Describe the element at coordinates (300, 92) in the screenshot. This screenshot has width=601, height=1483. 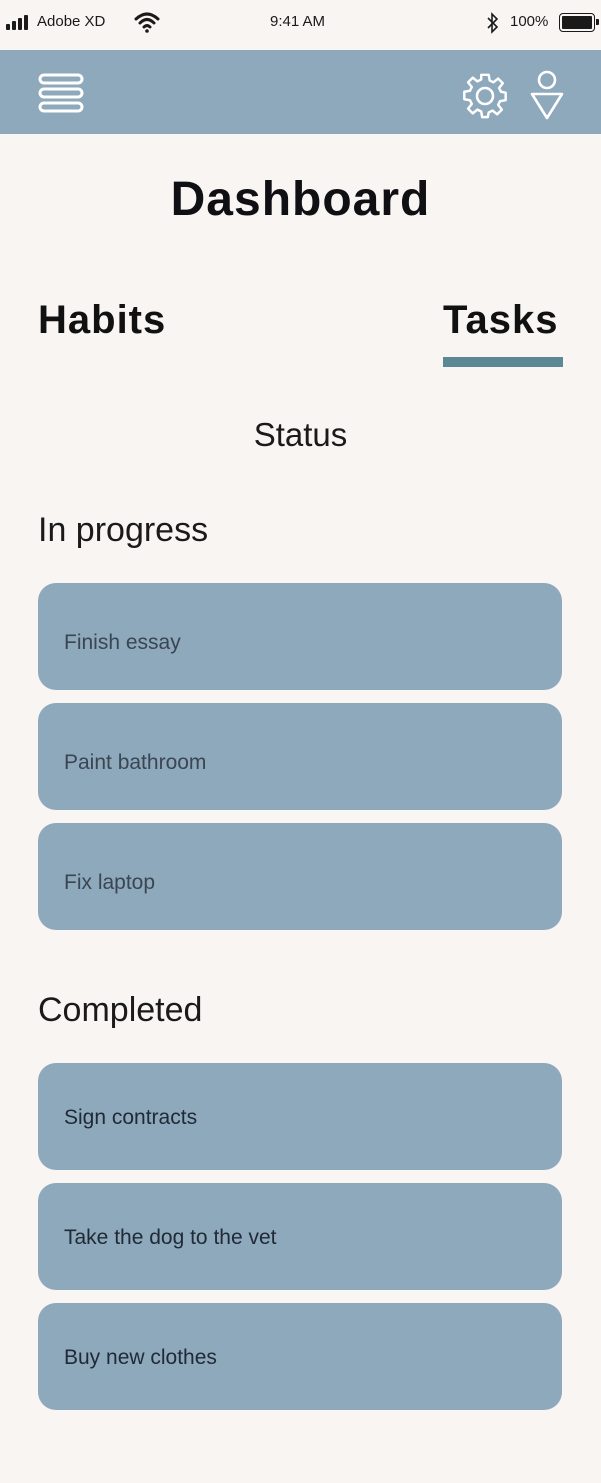
I see `app-bar` at that location.